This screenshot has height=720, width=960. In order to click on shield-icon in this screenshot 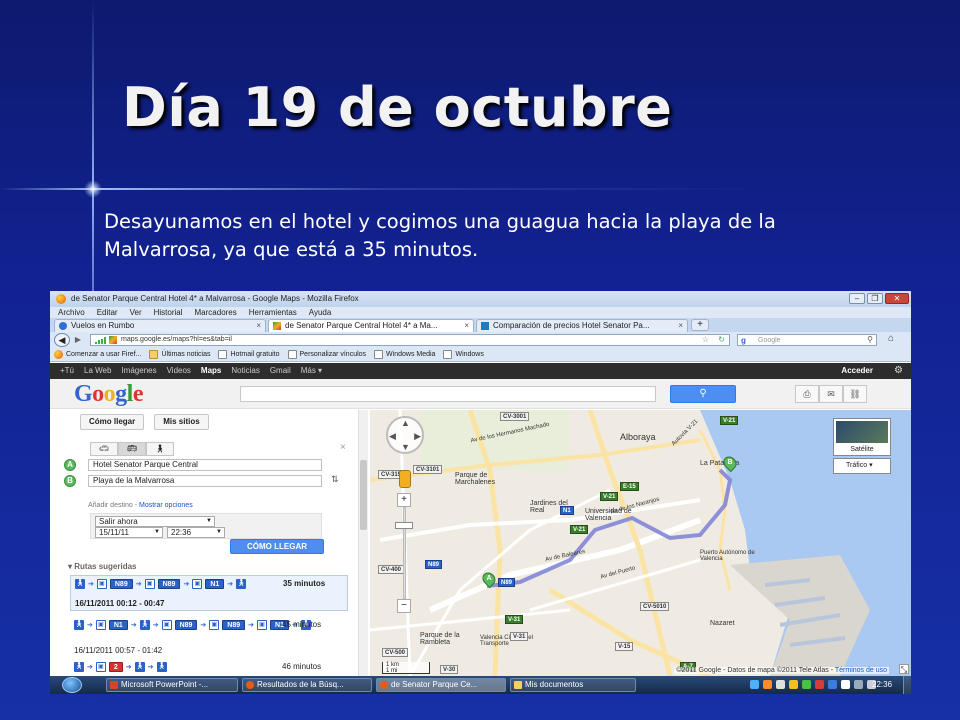, I will do `click(793, 684)`.